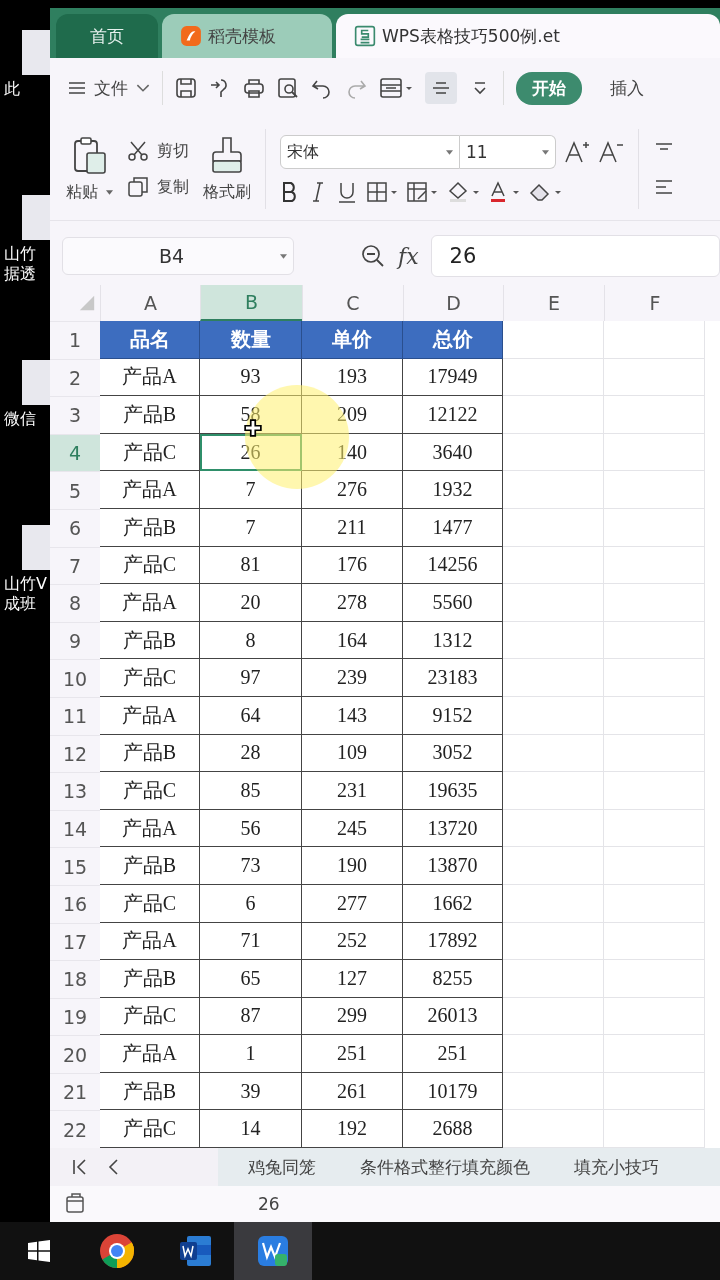  What do you see at coordinates (654, 303) in the screenshot?
I see `column-header: F` at bounding box center [654, 303].